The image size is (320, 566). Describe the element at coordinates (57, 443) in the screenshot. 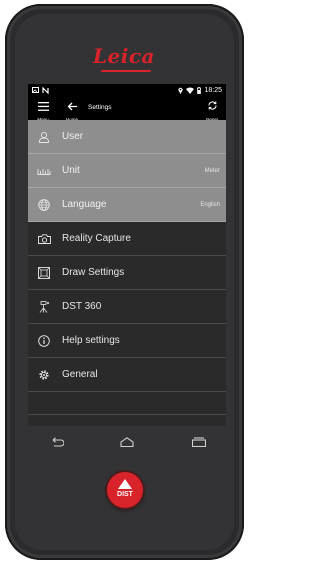

I see `nav-back-icon` at that location.